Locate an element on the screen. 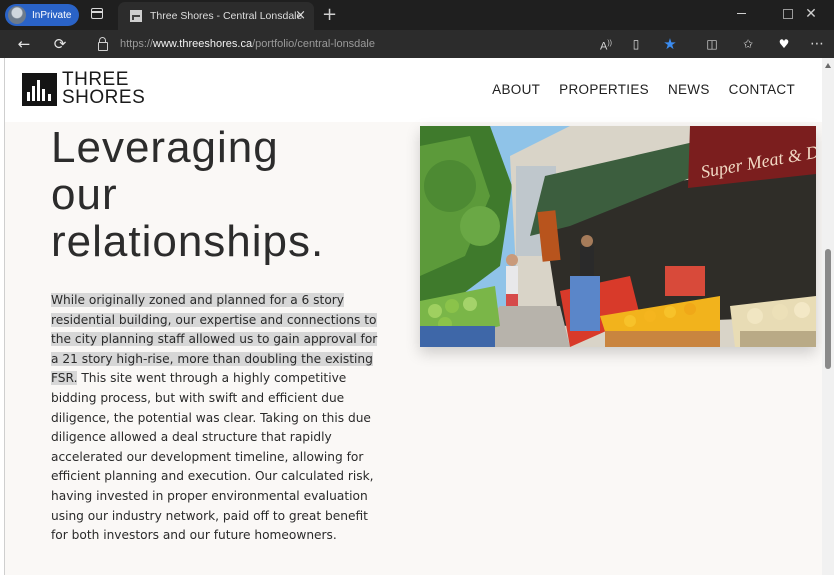 This screenshot has width=834, height=575. split-screen-icon: ◫ is located at coordinates (712, 44).